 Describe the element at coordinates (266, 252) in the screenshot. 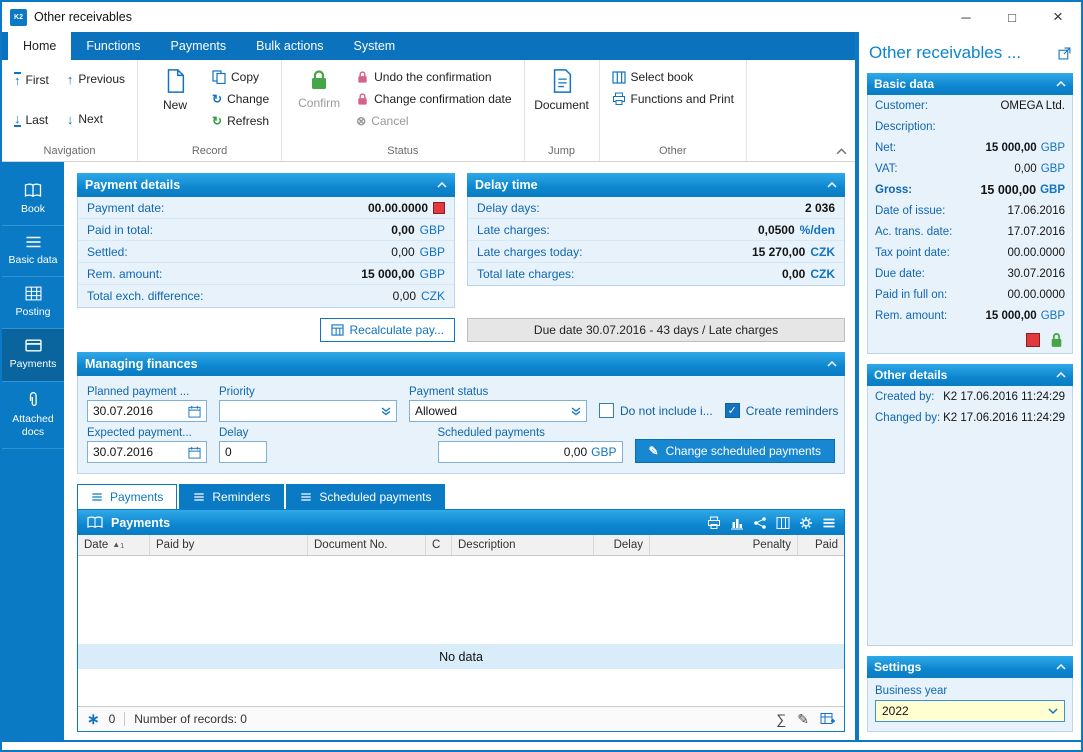

I see `settled-row: Settled: 0,00 GBP` at that location.